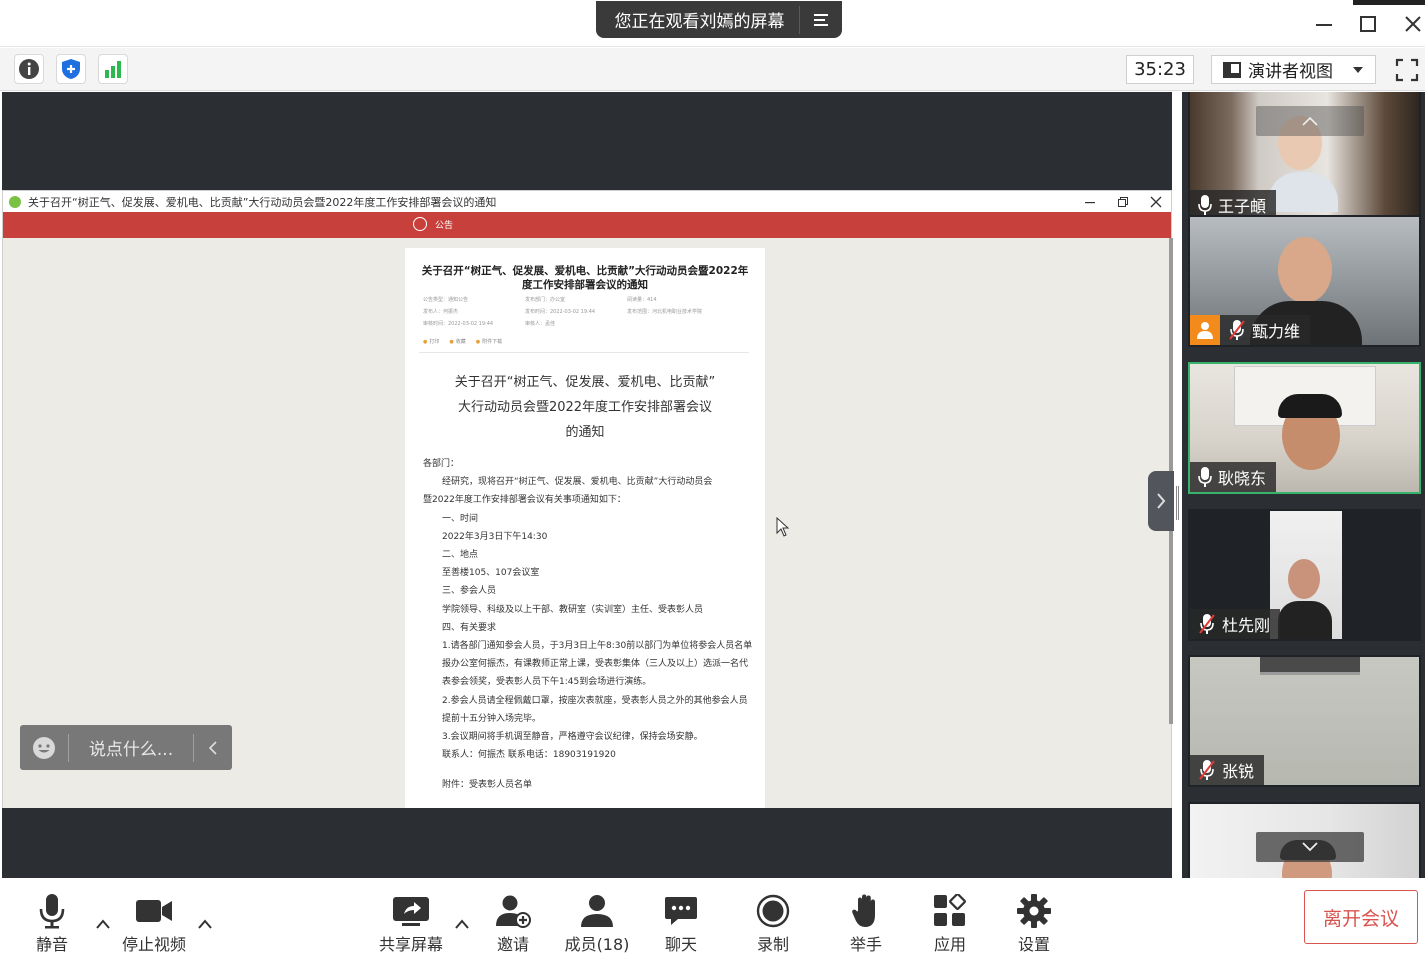  Describe the element at coordinates (950, 916) in the screenshot. I see `apps-button: 应用` at that location.